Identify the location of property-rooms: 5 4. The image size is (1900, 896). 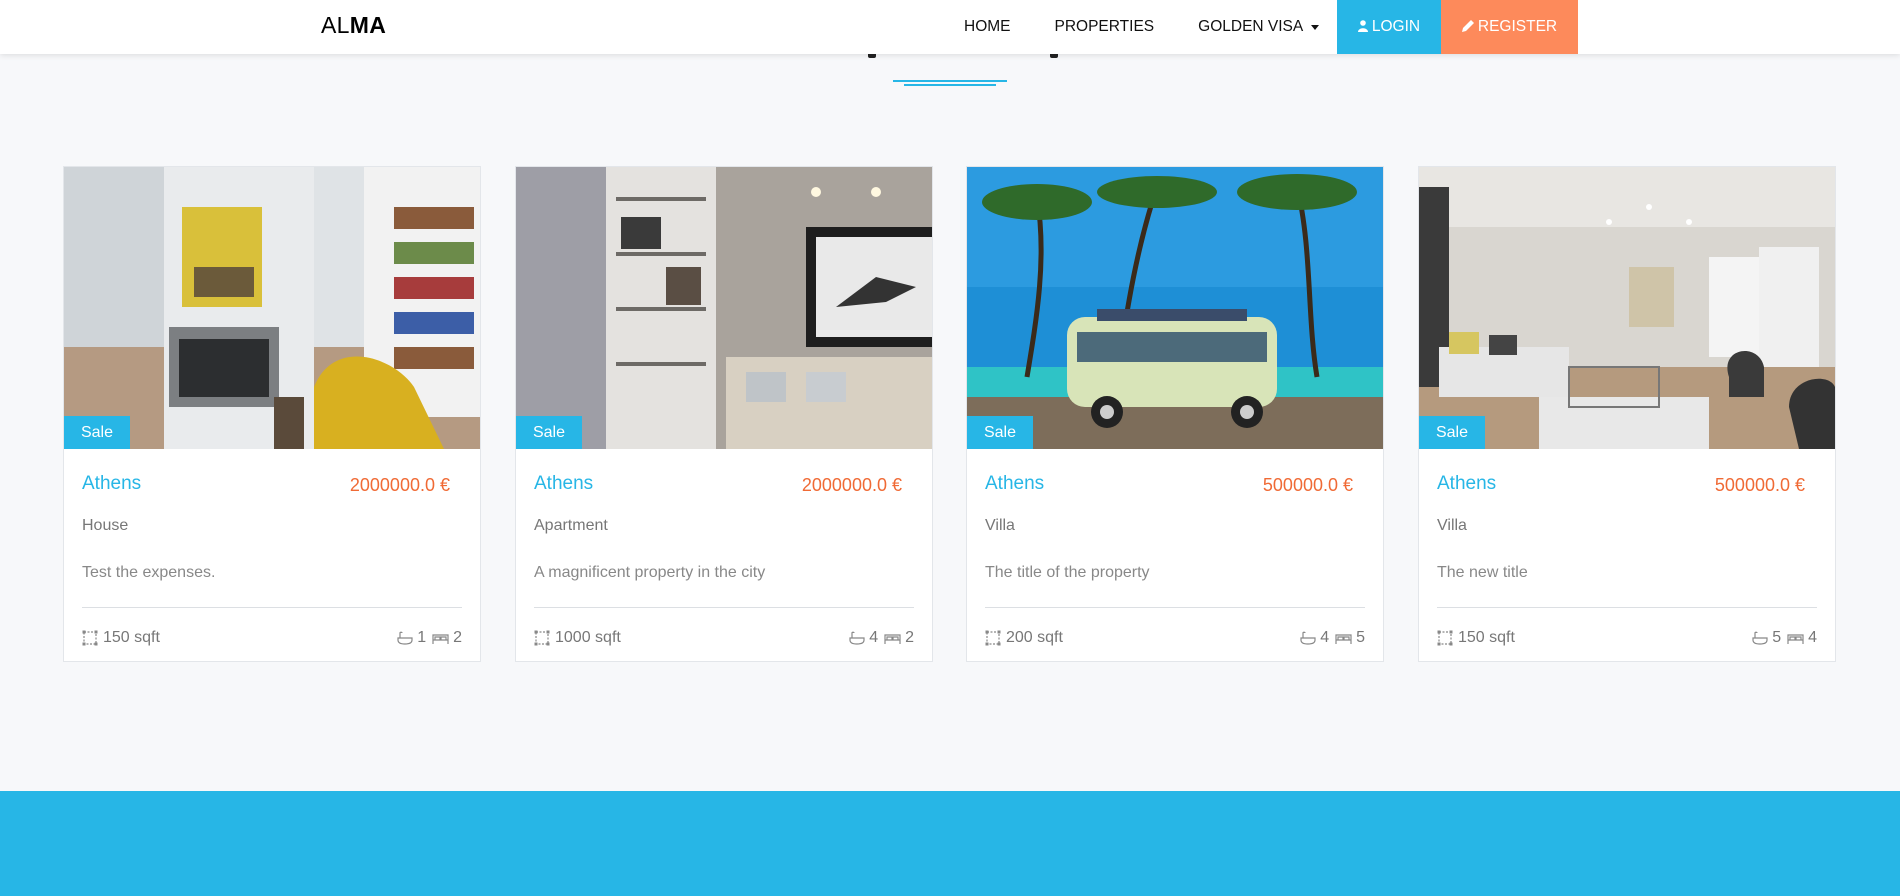
(1781, 638).